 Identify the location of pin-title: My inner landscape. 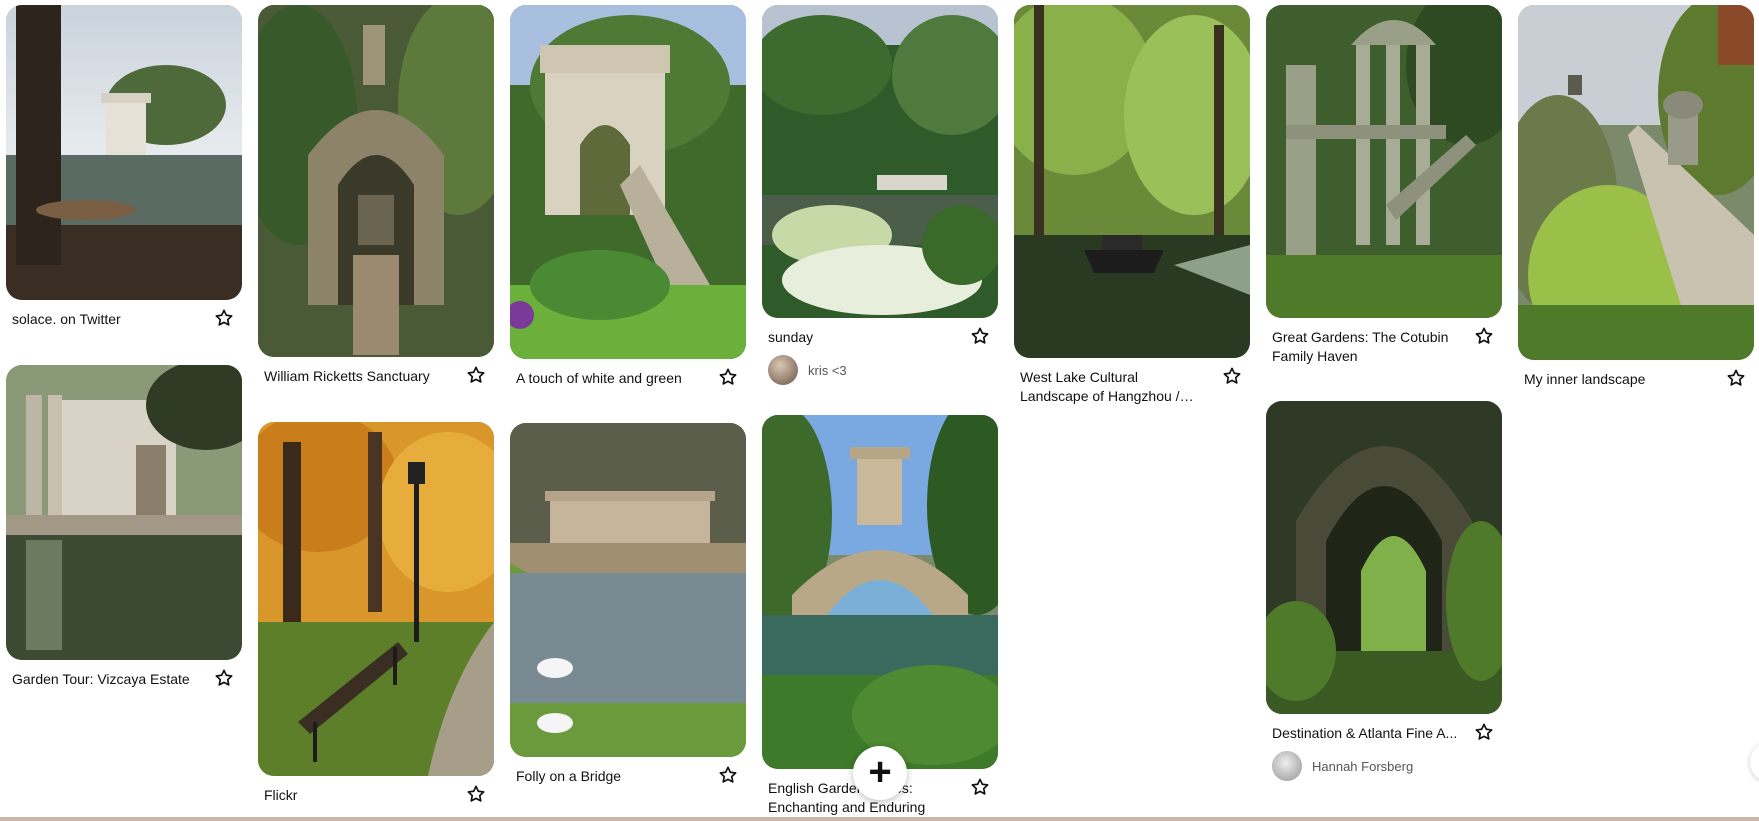
(1617, 379).